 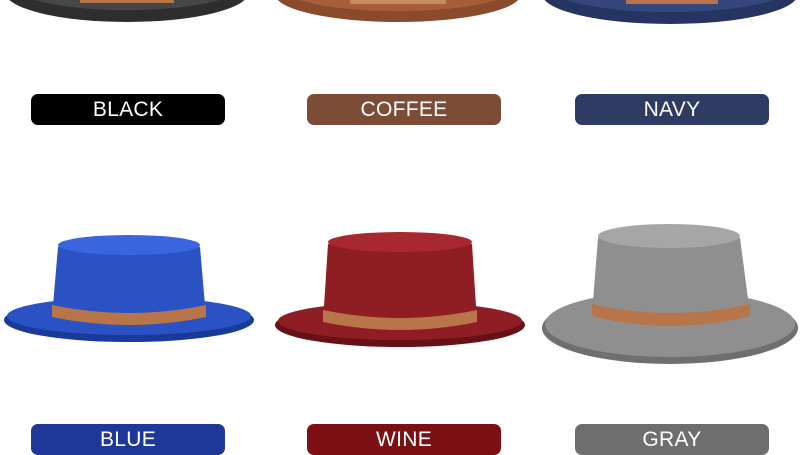 I want to click on hat-black-image, so click(x=127, y=11).